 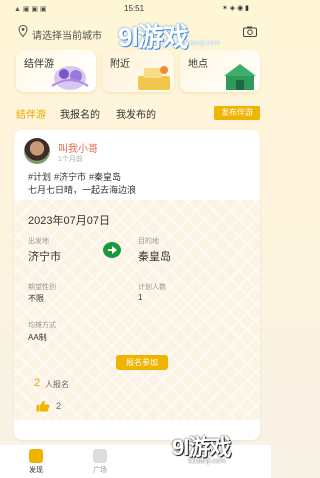 I want to click on people-value: 1, so click(x=140, y=297).